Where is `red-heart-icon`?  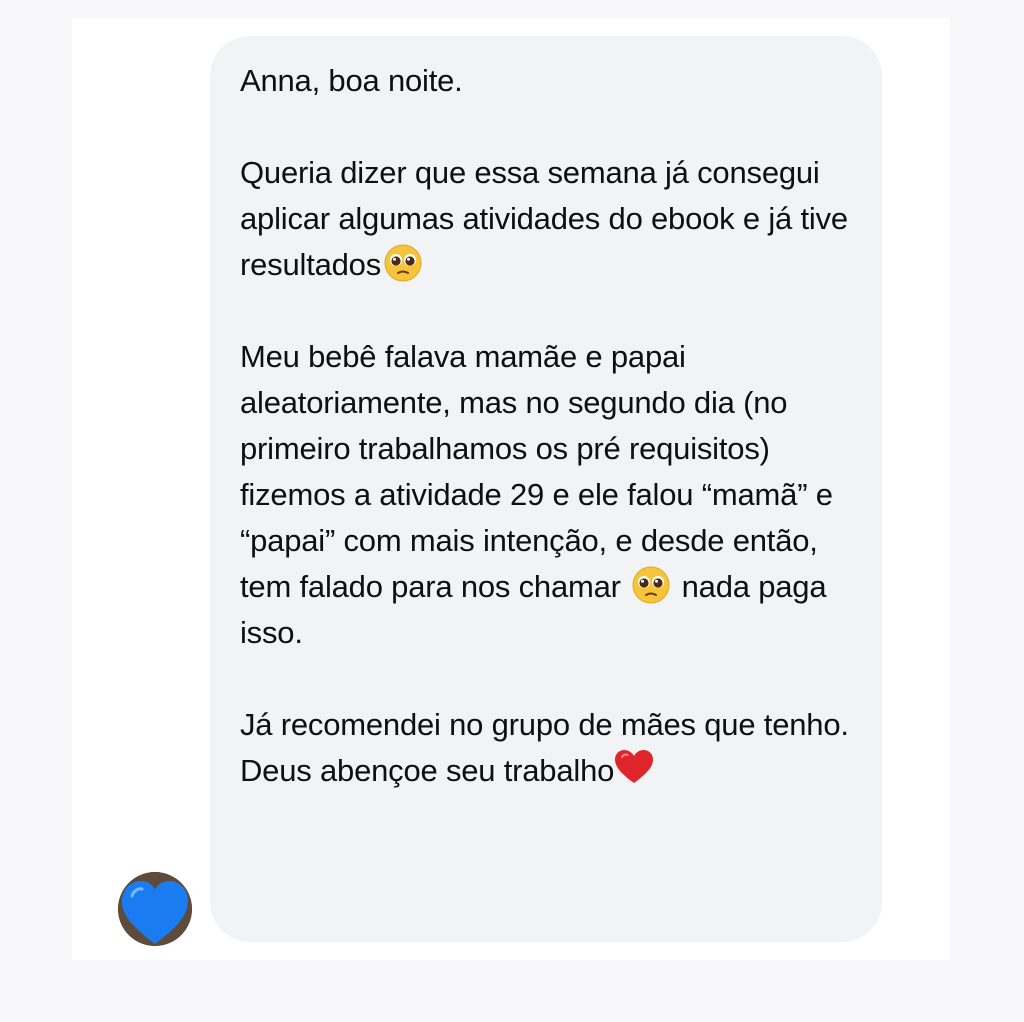
red-heart-icon is located at coordinates (634, 767).